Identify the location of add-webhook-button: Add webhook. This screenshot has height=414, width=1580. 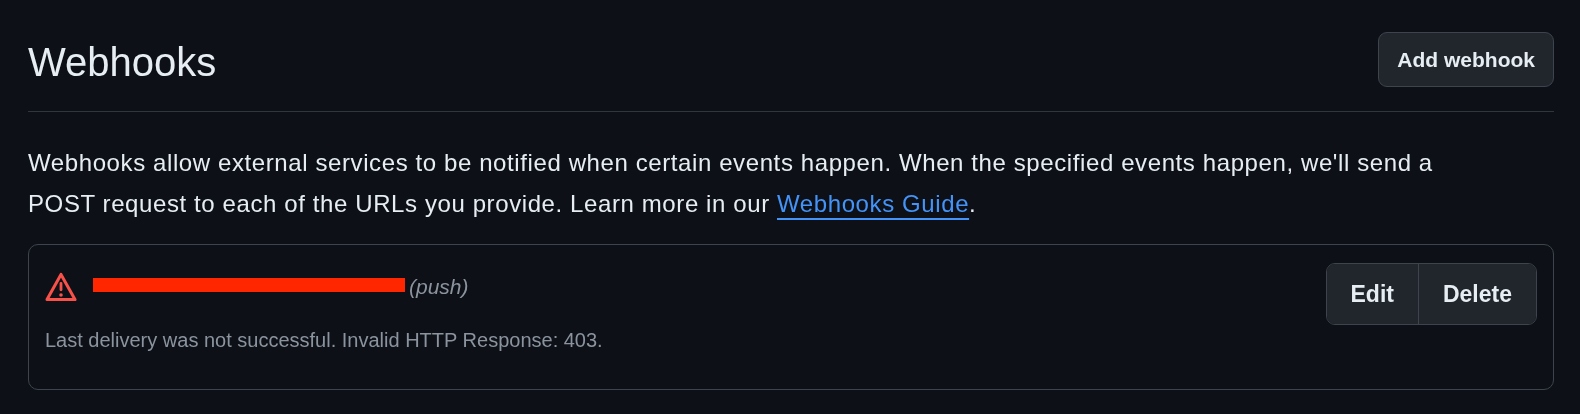
(1466, 59).